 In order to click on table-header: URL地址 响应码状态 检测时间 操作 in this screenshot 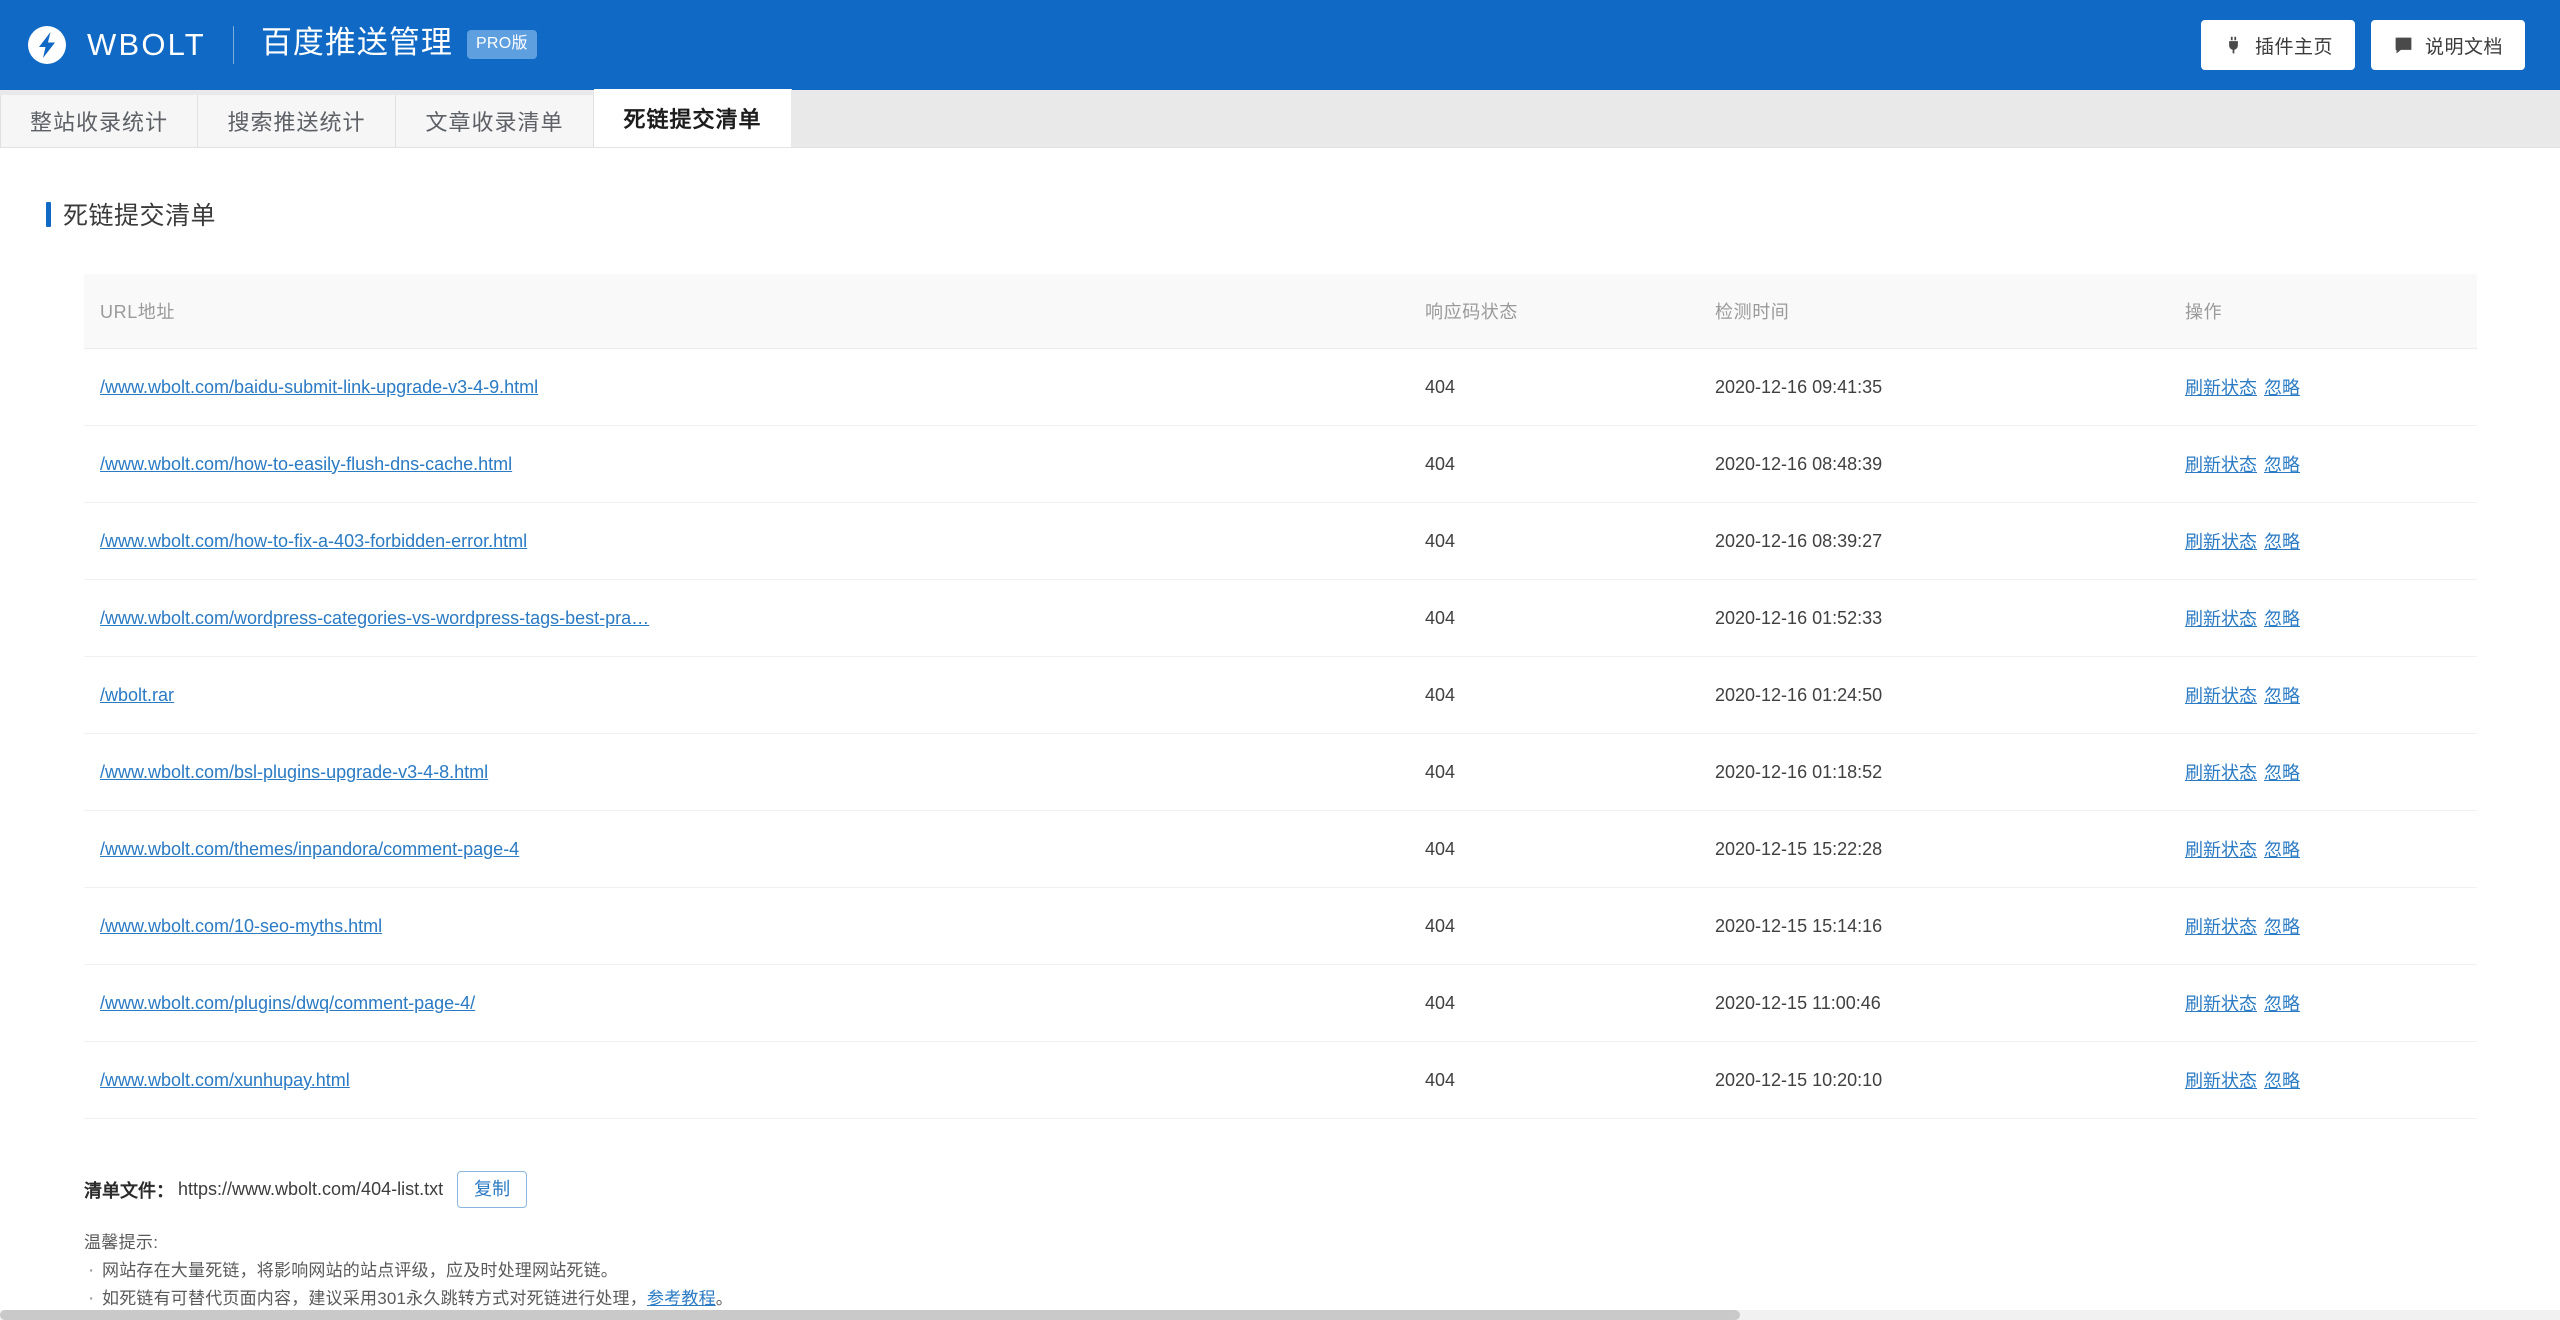, I will do `click(1280, 311)`.